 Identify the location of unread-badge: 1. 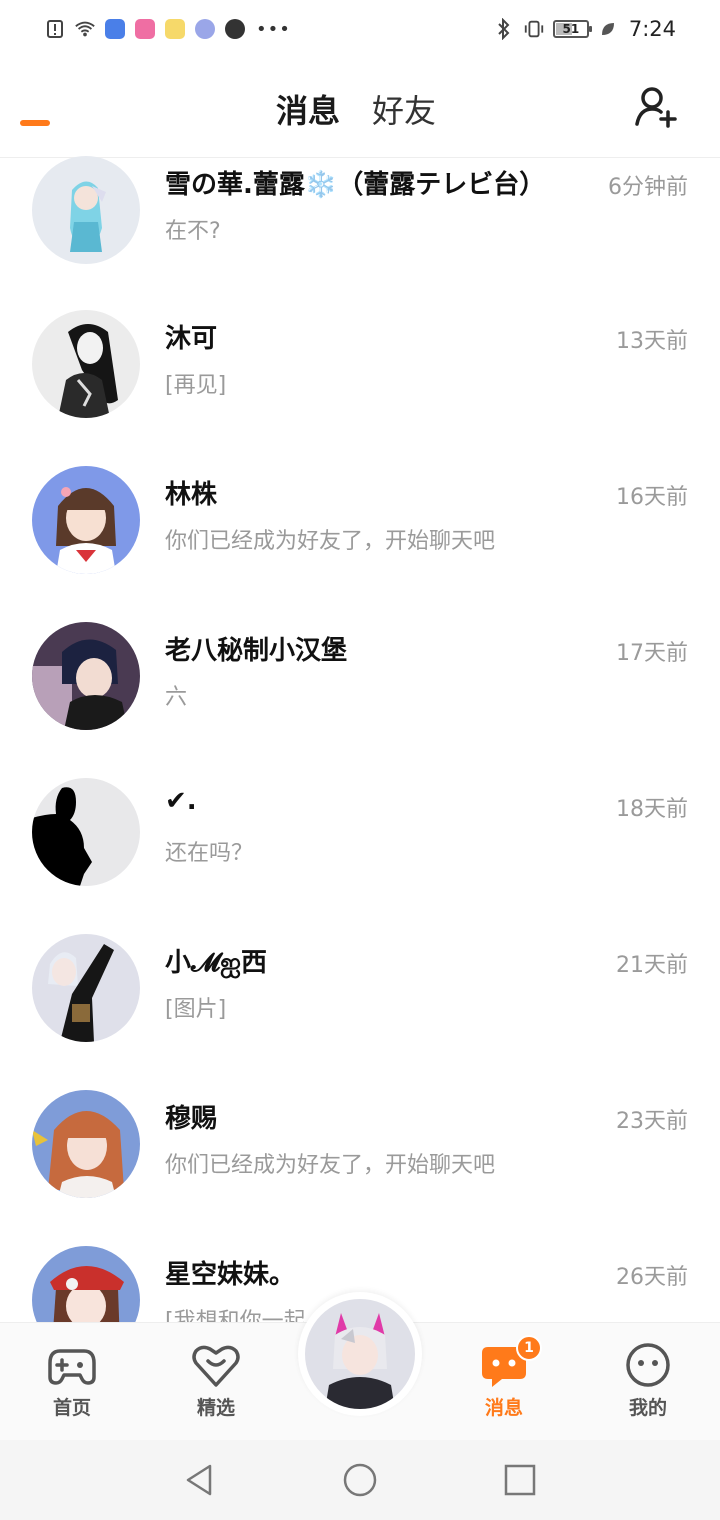
(529, 1348).